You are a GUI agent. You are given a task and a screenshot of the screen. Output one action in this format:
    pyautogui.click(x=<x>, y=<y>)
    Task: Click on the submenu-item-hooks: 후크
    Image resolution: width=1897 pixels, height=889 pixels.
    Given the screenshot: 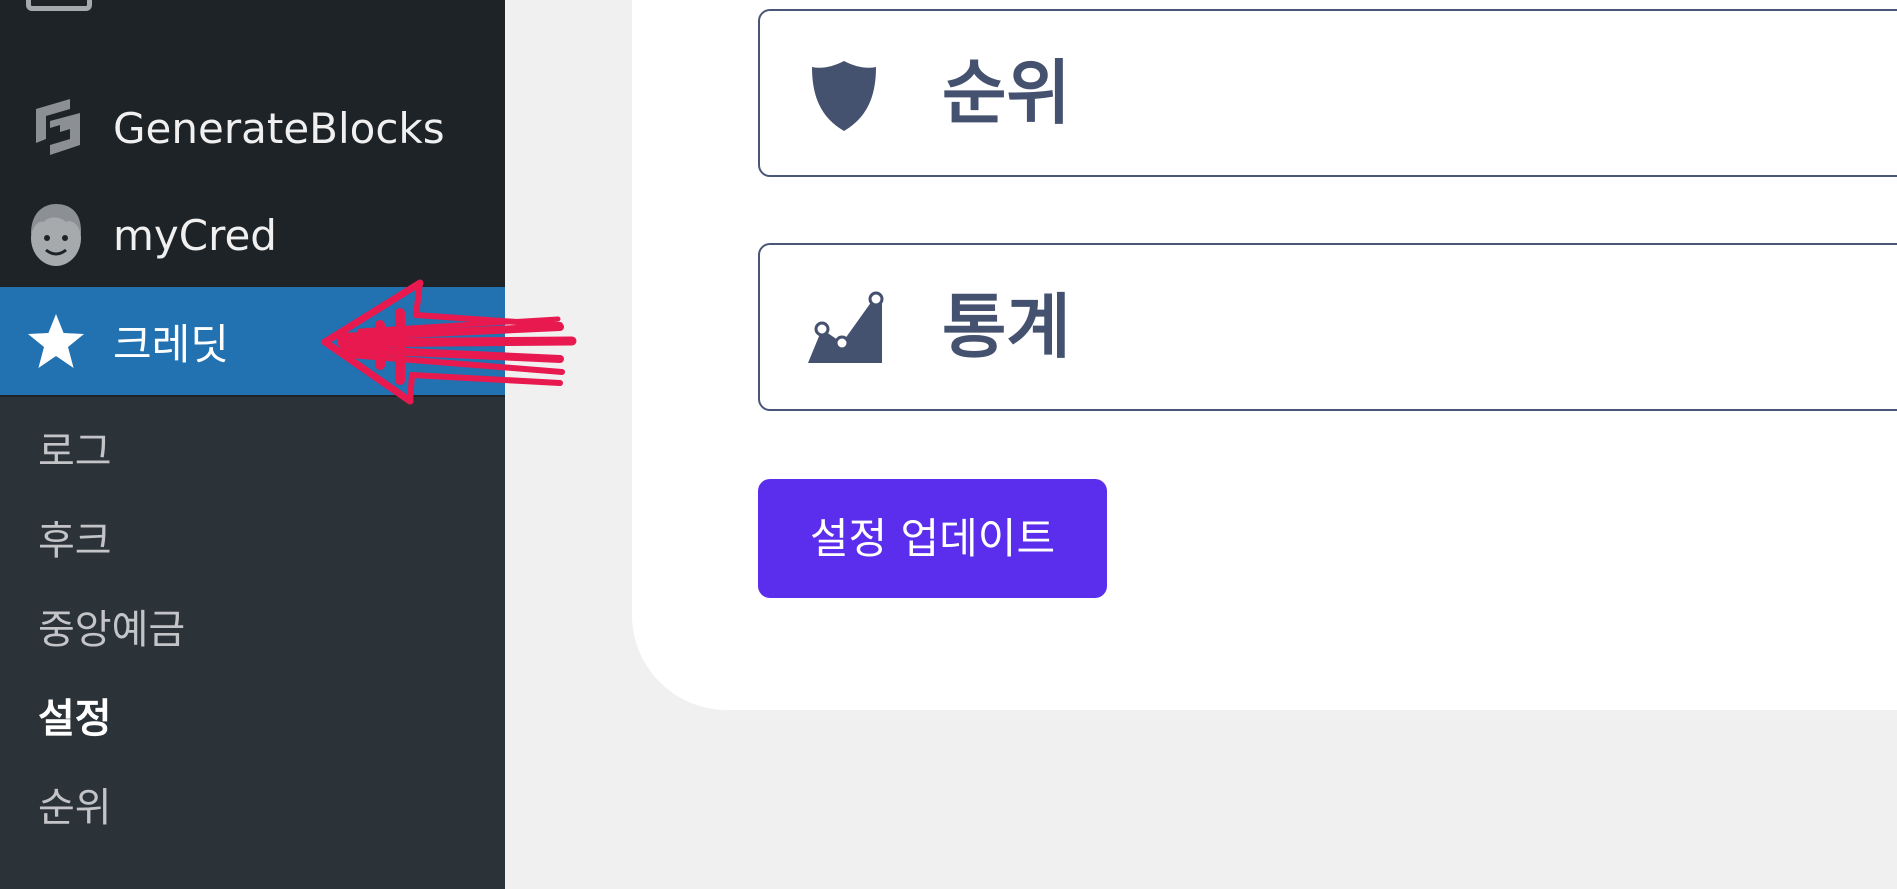 What is the action you would take?
    pyautogui.click(x=75, y=541)
    